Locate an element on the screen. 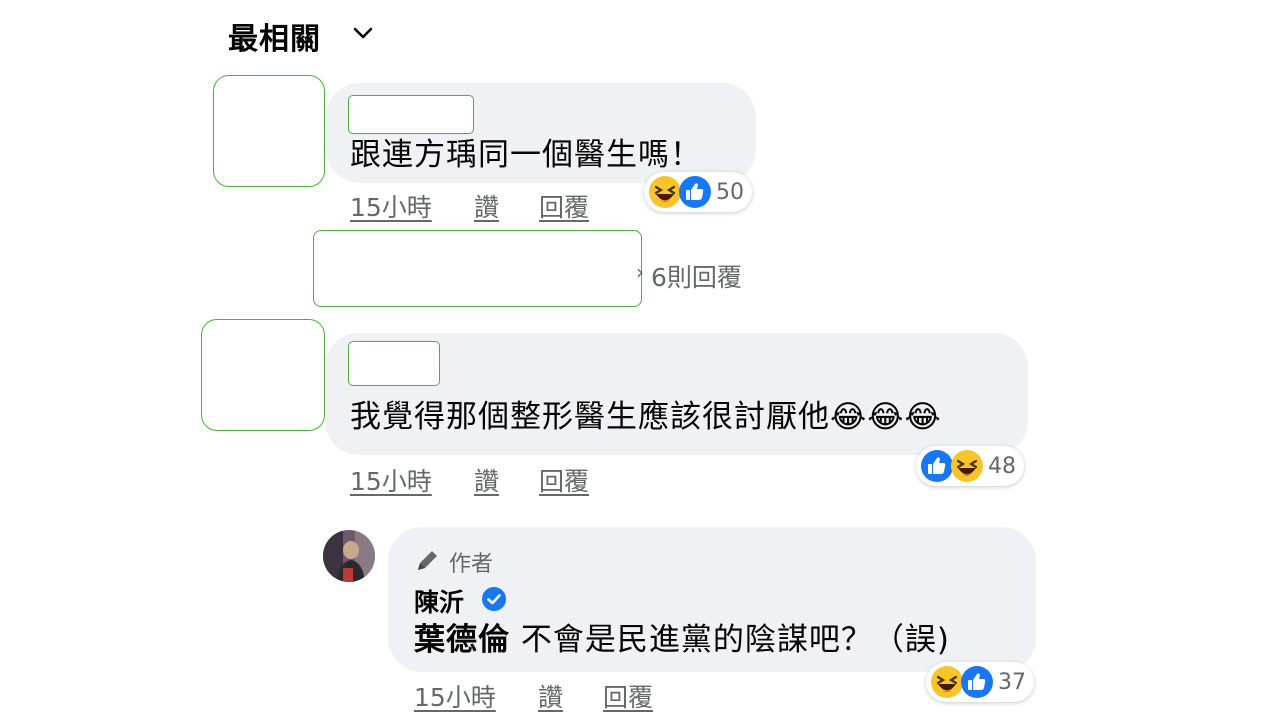 The image size is (1280, 720). chevron-down-icon is located at coordinates (363, 33).